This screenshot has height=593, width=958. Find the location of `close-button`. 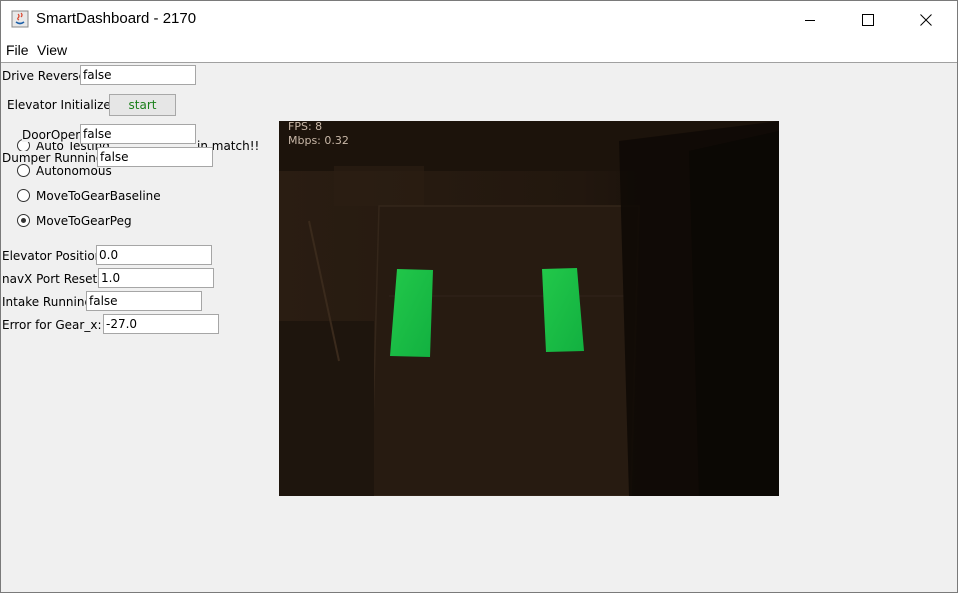

close-button is located at coordinates (926, 19).